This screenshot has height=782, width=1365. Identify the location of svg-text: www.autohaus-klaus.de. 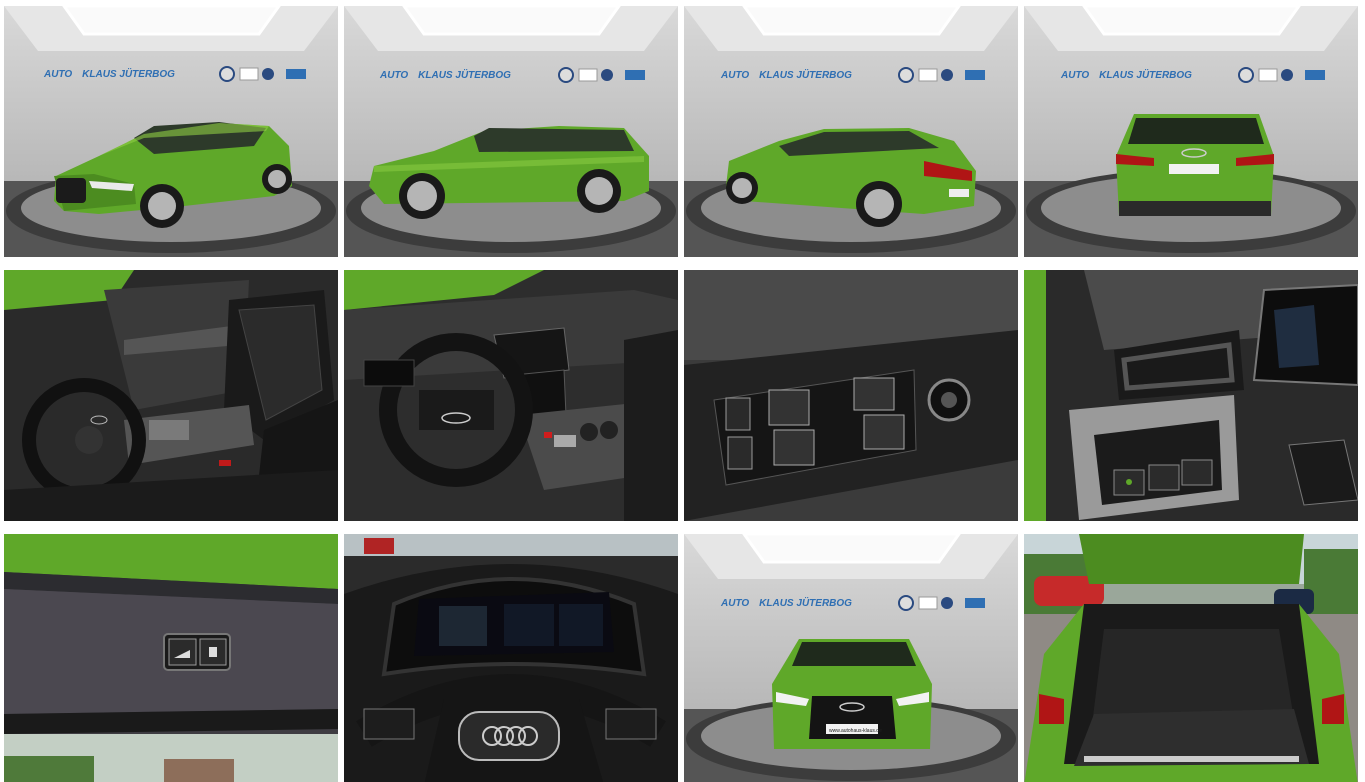
(855, 731).